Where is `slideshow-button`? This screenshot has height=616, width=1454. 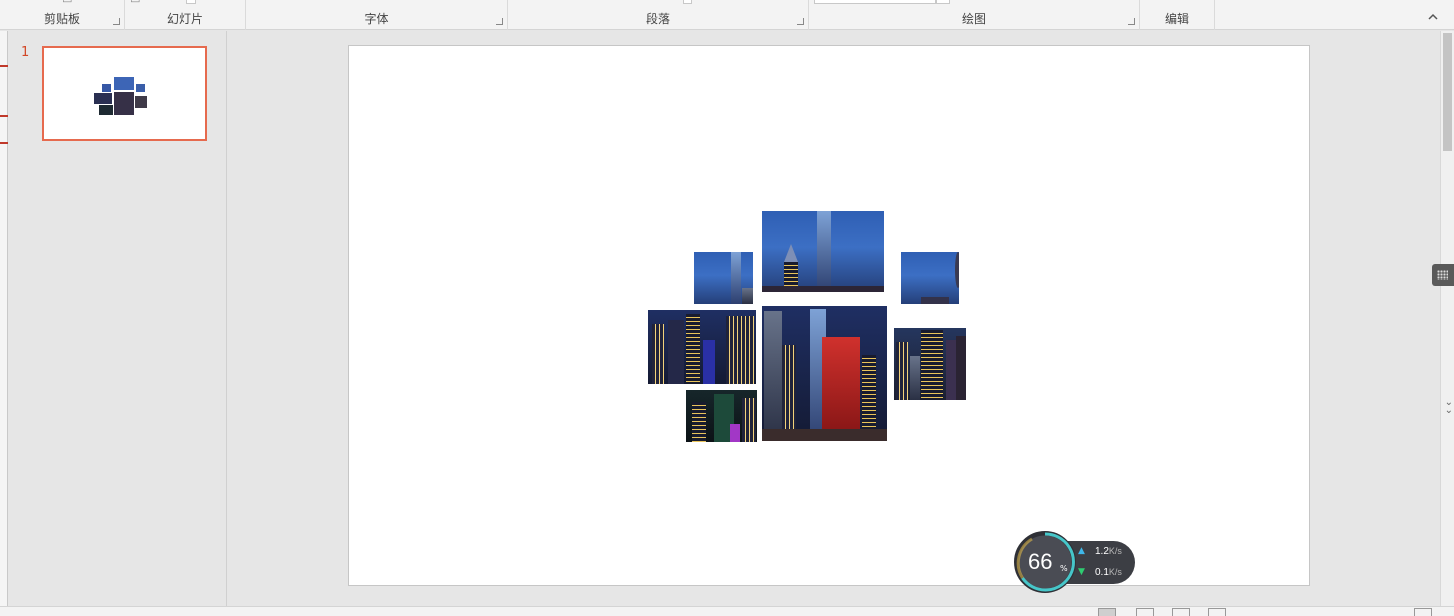
slideshow-button is located at coordinates (1217, 612).